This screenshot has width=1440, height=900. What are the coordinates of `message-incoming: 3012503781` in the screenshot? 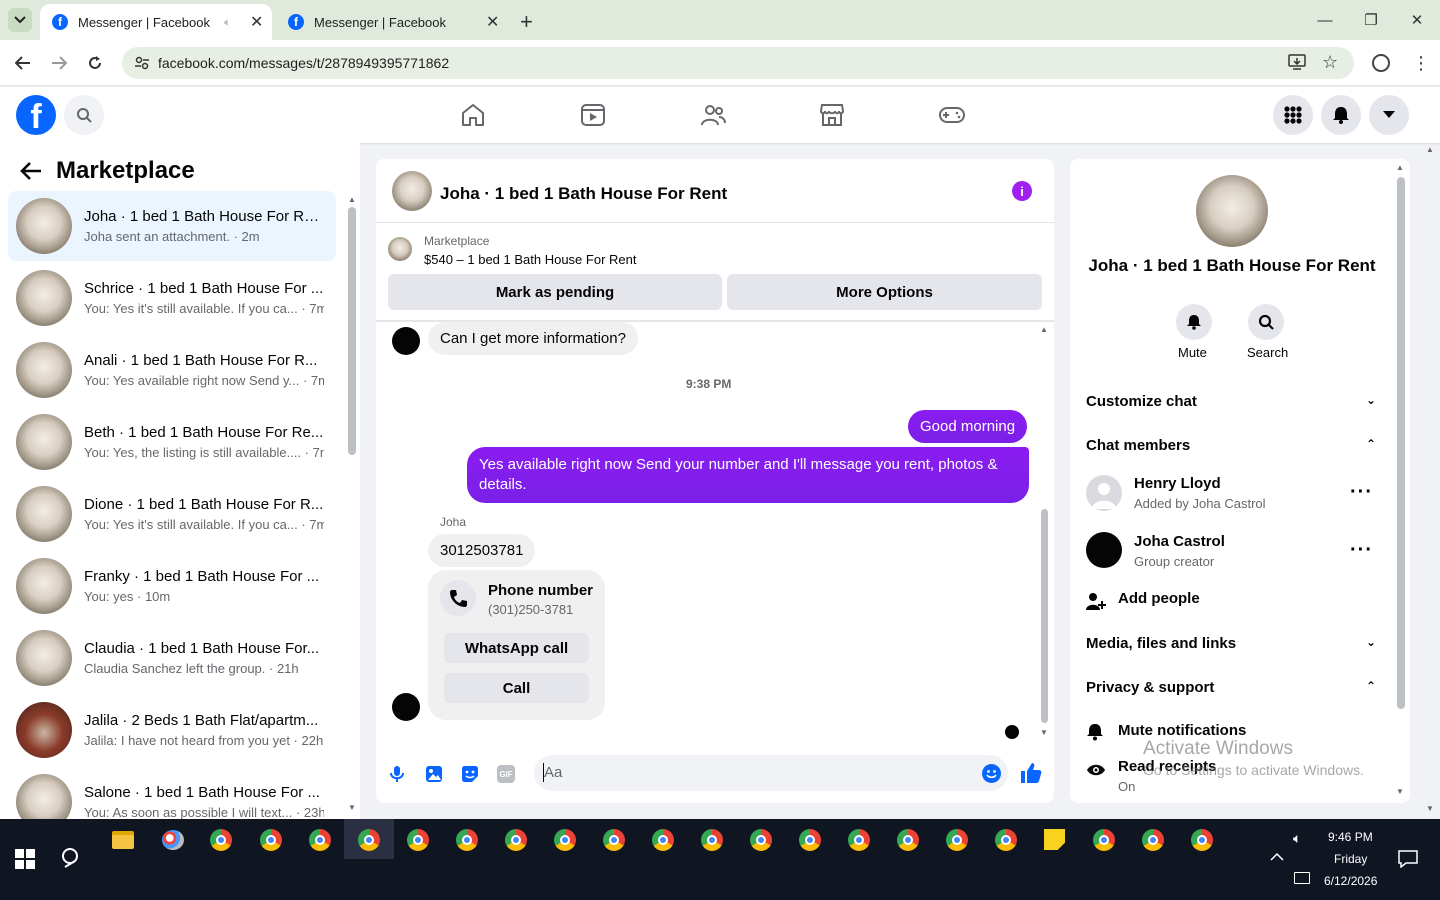 It's located at (482, 550).